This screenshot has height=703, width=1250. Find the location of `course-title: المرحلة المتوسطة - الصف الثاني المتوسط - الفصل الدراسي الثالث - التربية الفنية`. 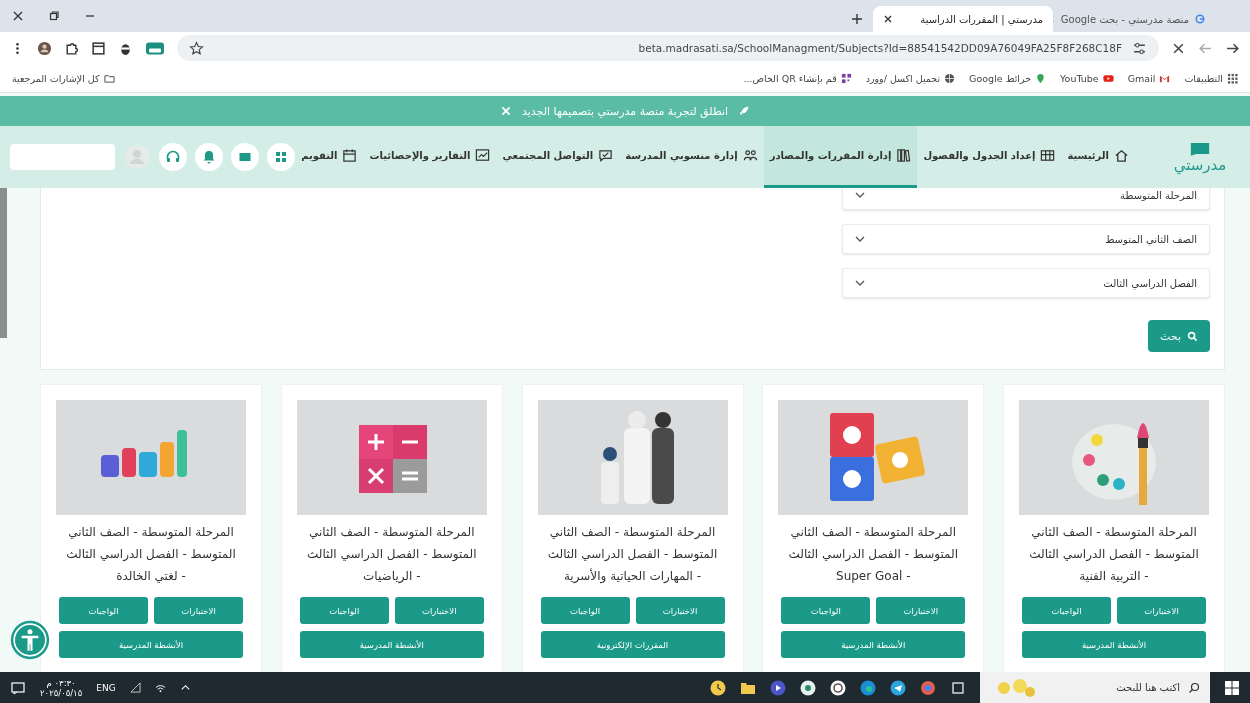

course-title: المرحلة المتوسطة - الصف الثاني المتوسط - الفصل الدراسي الثالث - التربية الفنية is located at coordinates (1114, 554).